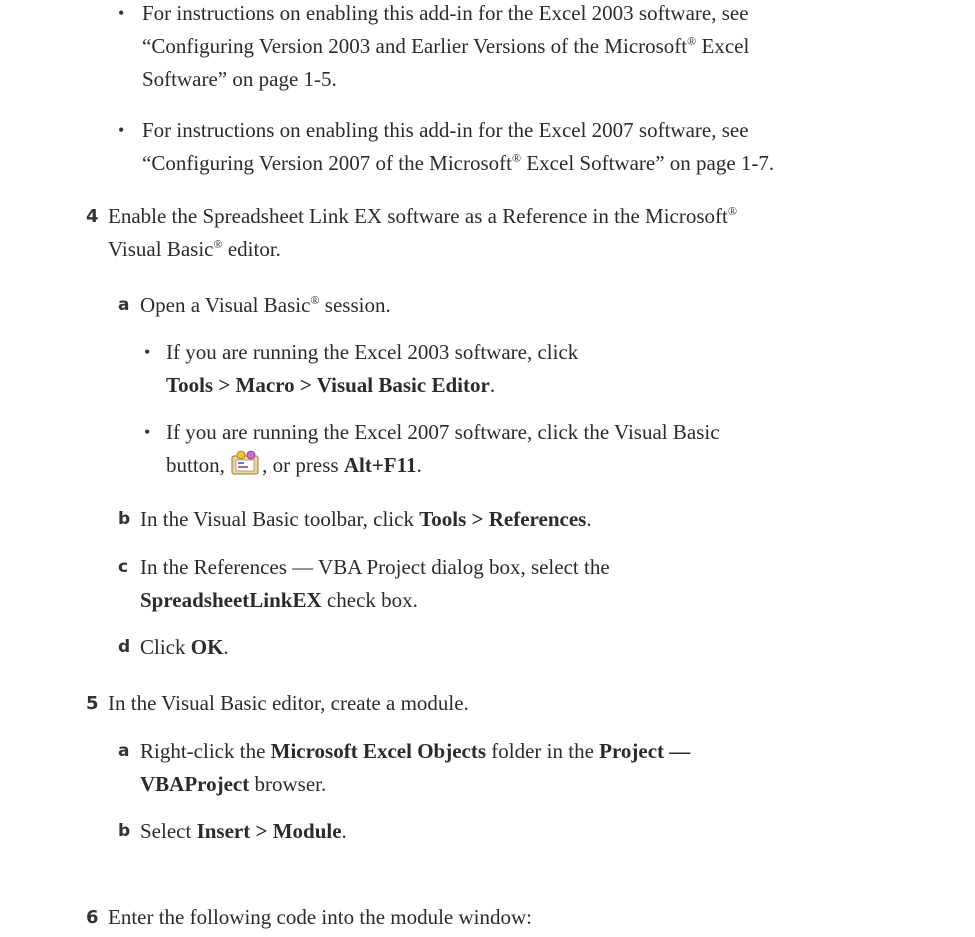 This screenshot has width=975, height=937. I want to click on substep-4d: d Click OK., so click(173, 647).